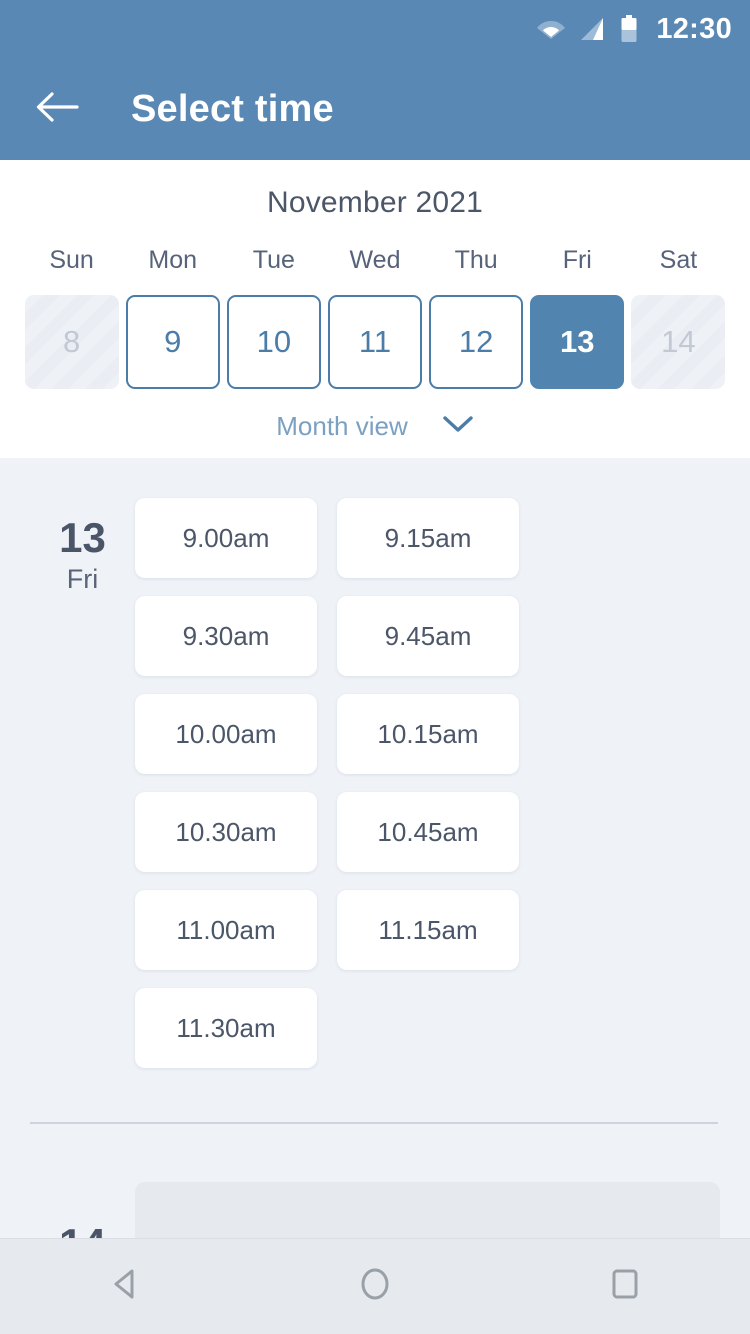 The image size is (750, 1334). I want to click on calendar-day-8: 8, so click(71, 342).